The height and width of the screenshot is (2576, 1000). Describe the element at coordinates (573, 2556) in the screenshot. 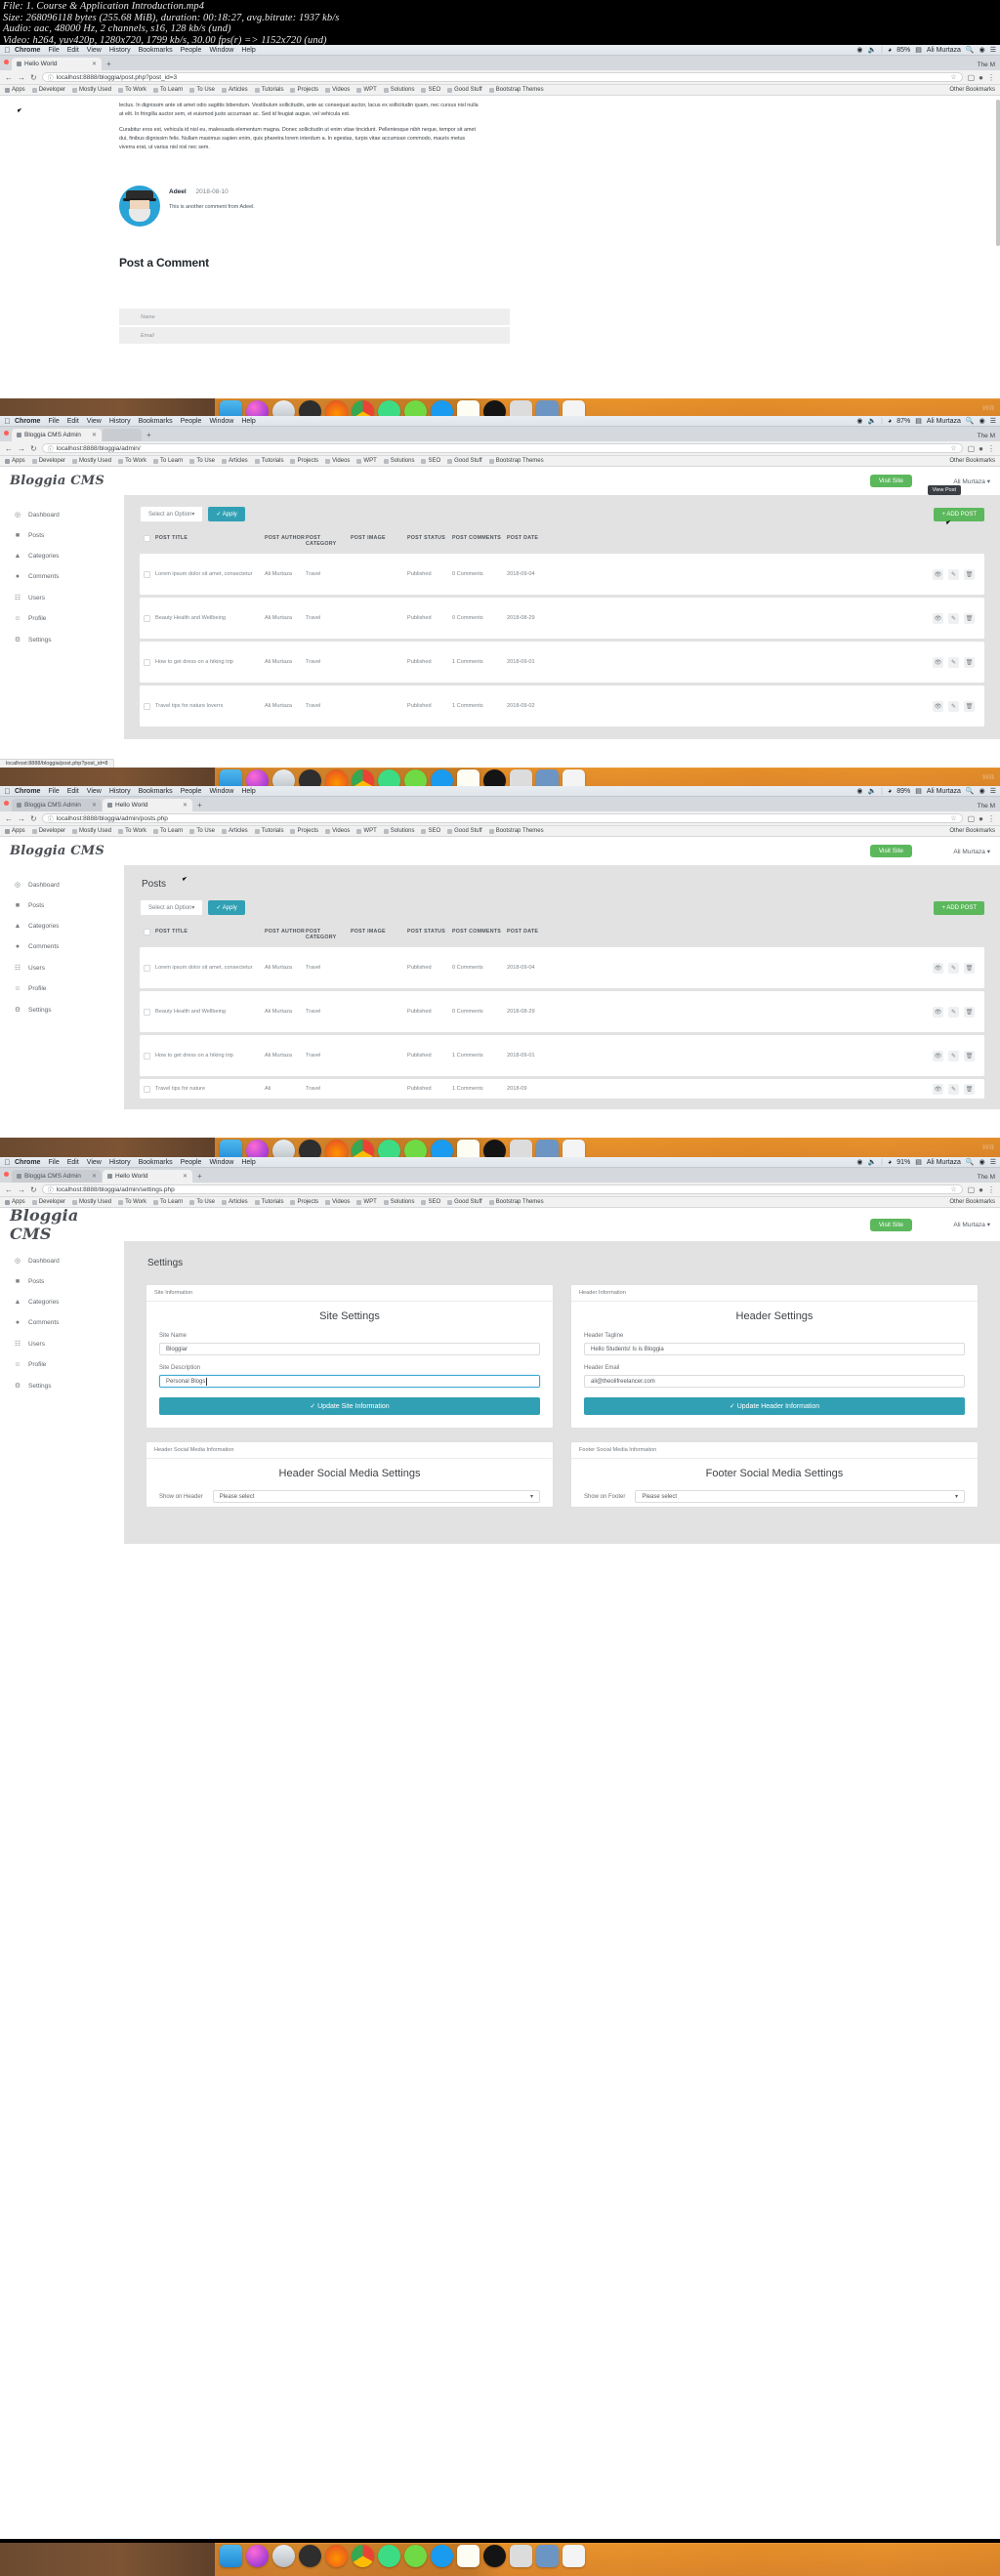

I see `trash-icon` at that location.